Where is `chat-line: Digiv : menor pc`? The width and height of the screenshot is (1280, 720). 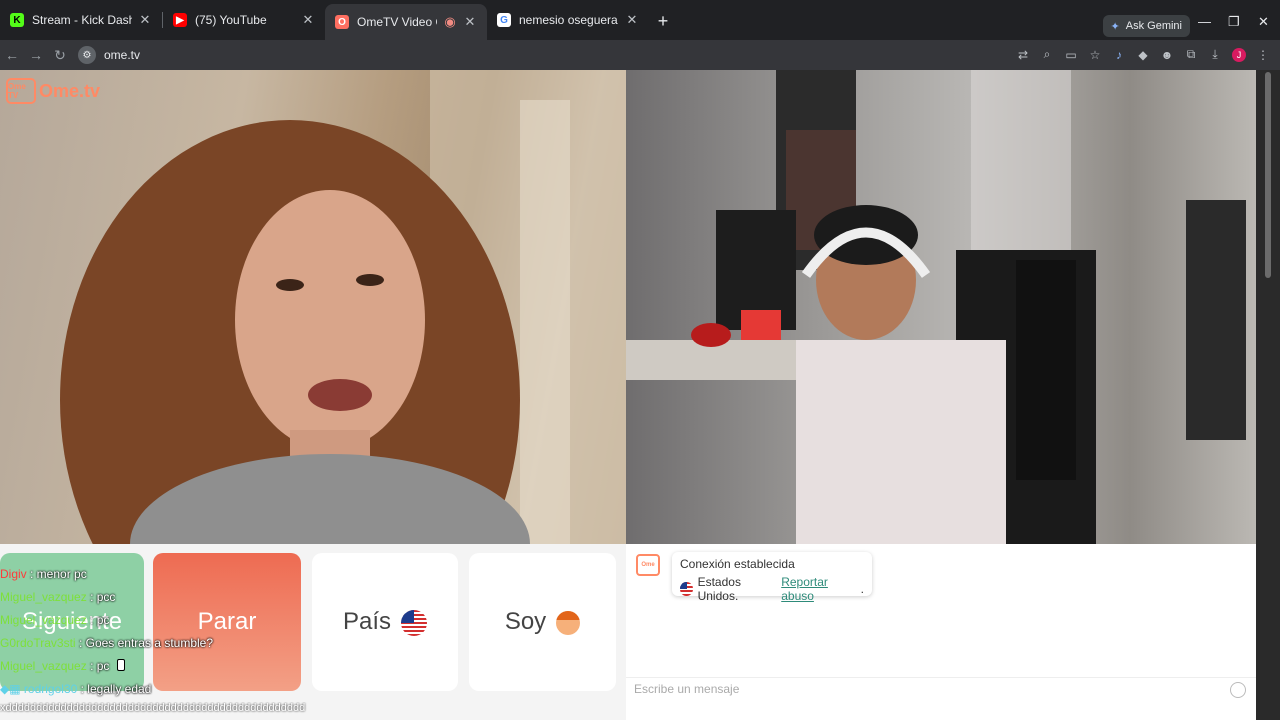 chat-line: Digiv : menor pc is located at coordinates (43, 574).